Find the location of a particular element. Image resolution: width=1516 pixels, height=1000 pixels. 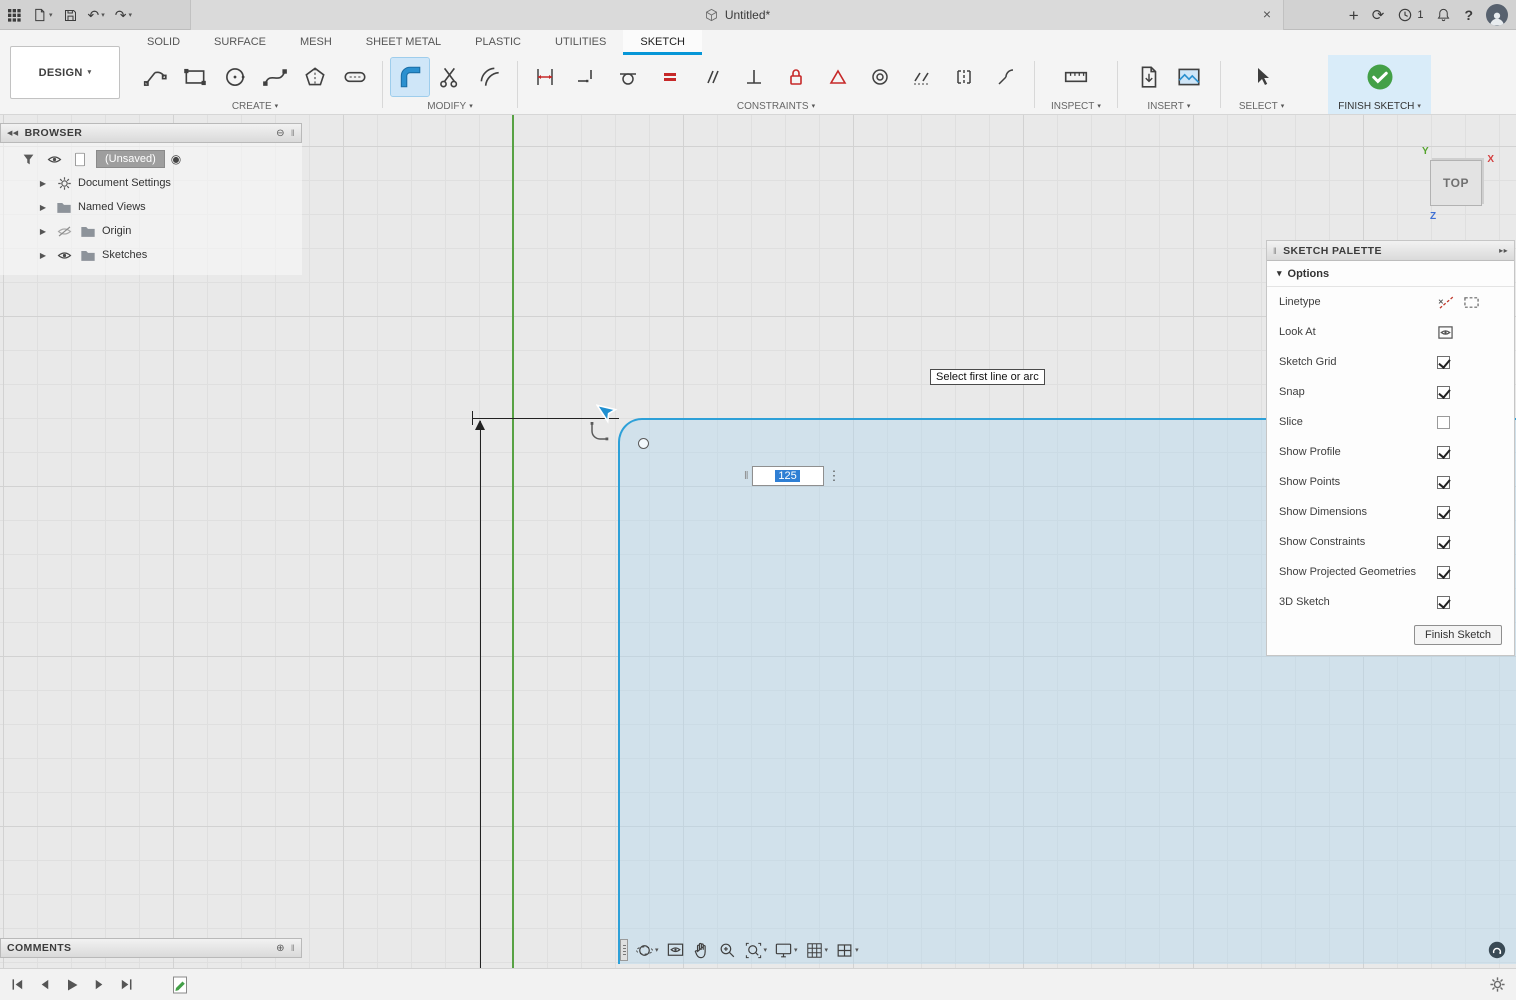

add-comment-icon: ⊕ is located at coordinates (280, 948).